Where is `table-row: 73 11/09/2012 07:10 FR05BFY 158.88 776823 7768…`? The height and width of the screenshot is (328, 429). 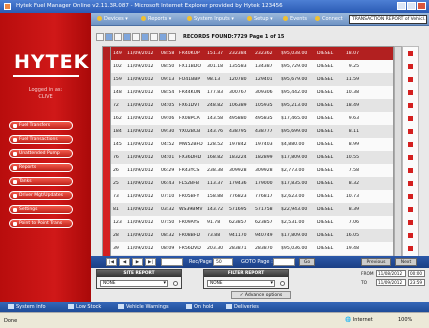 table-row: 73 11/09/2012 07:10 FR05BFY 158.88 776823 7768… is located at coordinates (248, 196).